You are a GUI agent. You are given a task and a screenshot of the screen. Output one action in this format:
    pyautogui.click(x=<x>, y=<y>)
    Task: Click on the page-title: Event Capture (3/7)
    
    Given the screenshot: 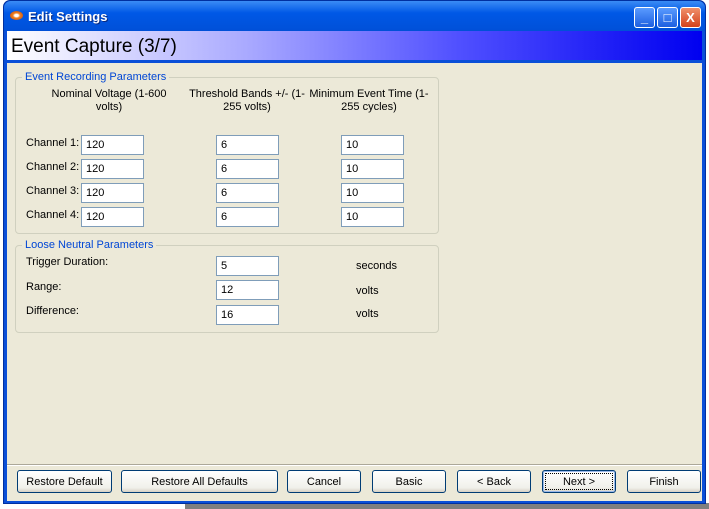 What is the action you would take?
    pyautogui.click(x=94, y=46)
    